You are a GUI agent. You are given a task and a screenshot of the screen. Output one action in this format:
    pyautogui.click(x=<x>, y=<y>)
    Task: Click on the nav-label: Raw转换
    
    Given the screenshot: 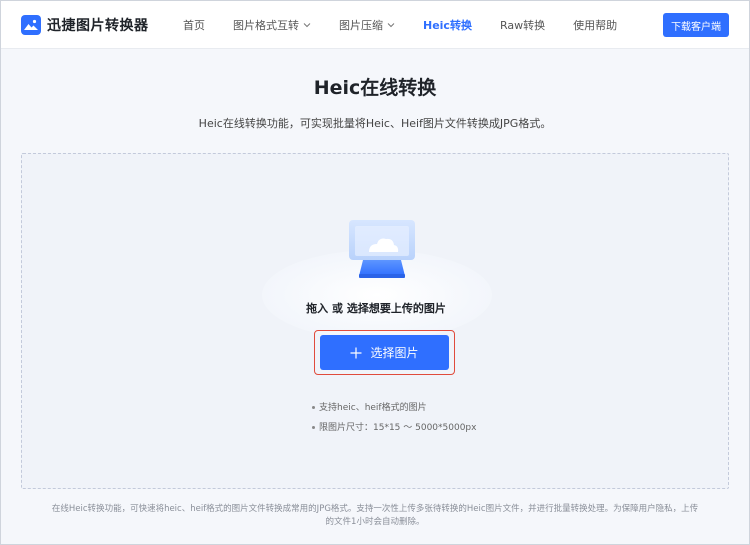 What is the action you would take?
    pyautogui.click(x=522, y=25)
    